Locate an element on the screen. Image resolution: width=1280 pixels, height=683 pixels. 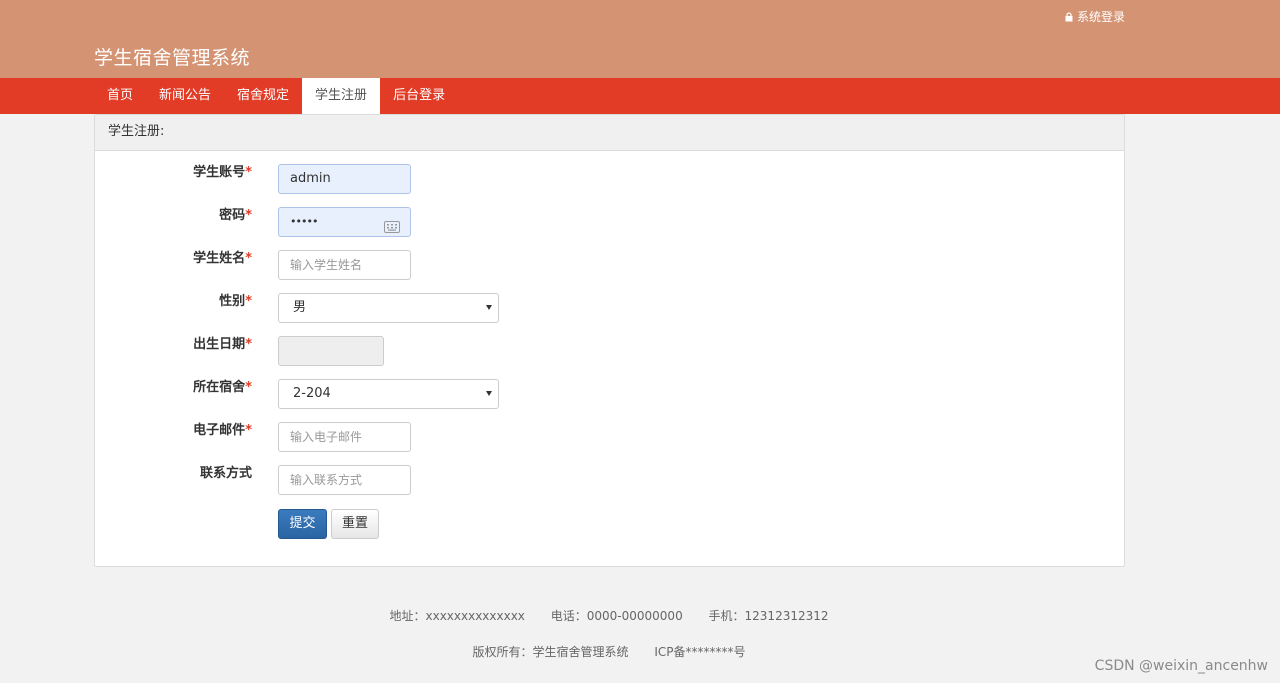
email-input is located at coordinates (344, 437).